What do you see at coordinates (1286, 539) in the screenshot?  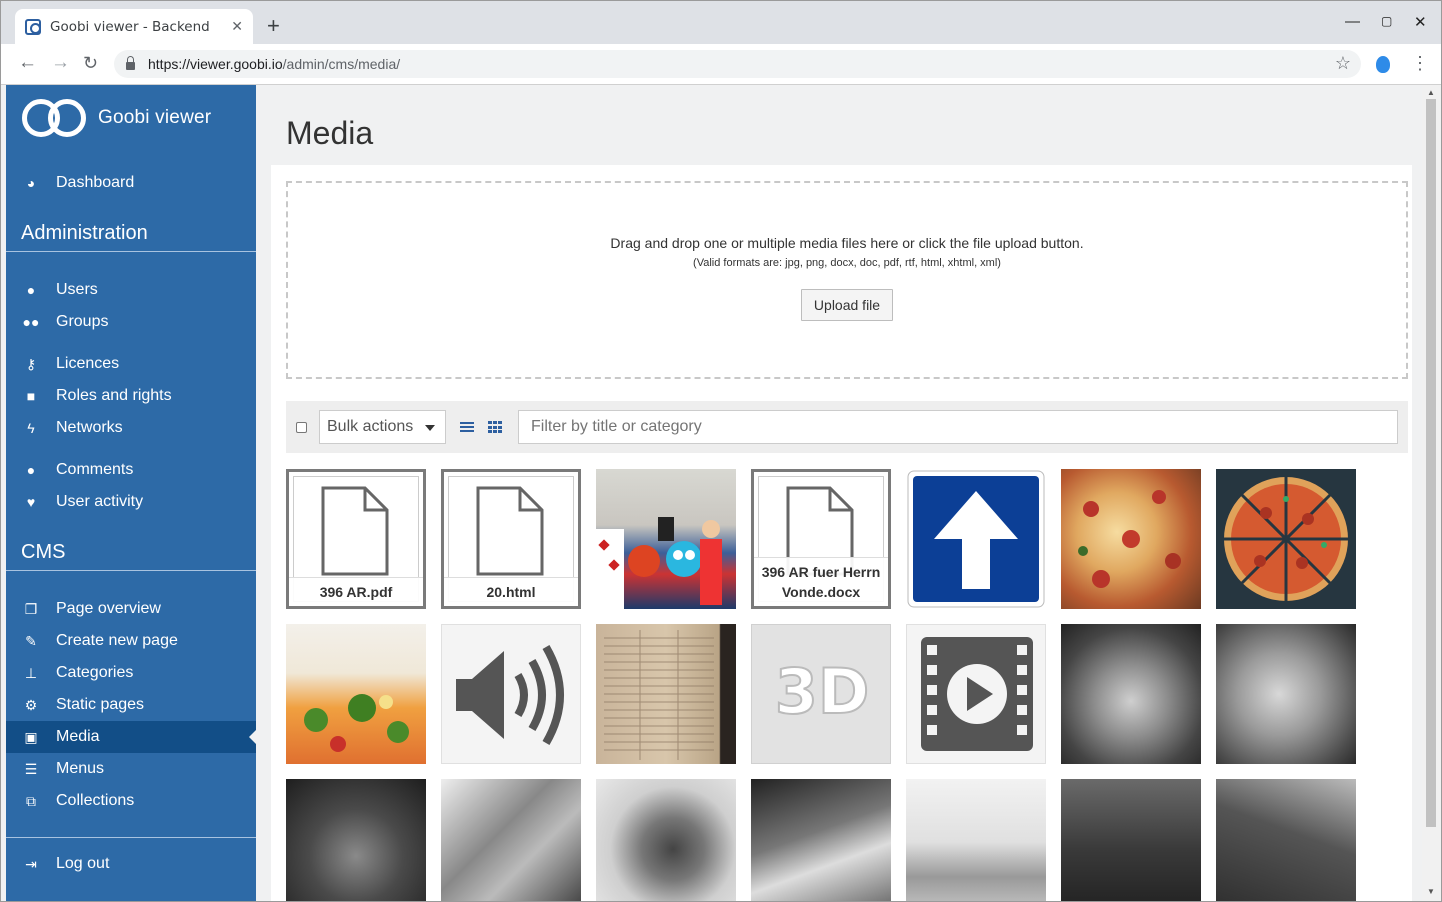 I see `pizza-top-photo` at bounding box center [1286, 539].